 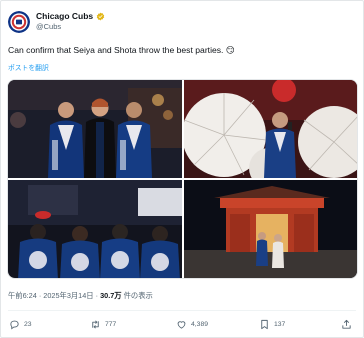 What do you see at coordinates (182, 310) in the screenshot?
I see `divider` at bounding box center [182, 310].